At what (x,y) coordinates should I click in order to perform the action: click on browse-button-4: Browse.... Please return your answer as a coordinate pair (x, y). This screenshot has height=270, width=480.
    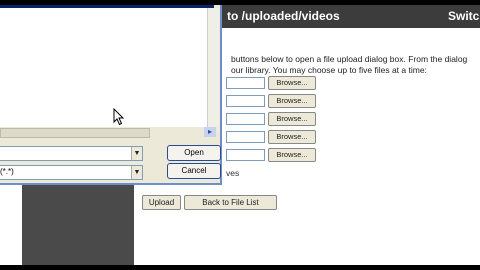
    Looking at the image, I should click on (292, 137).